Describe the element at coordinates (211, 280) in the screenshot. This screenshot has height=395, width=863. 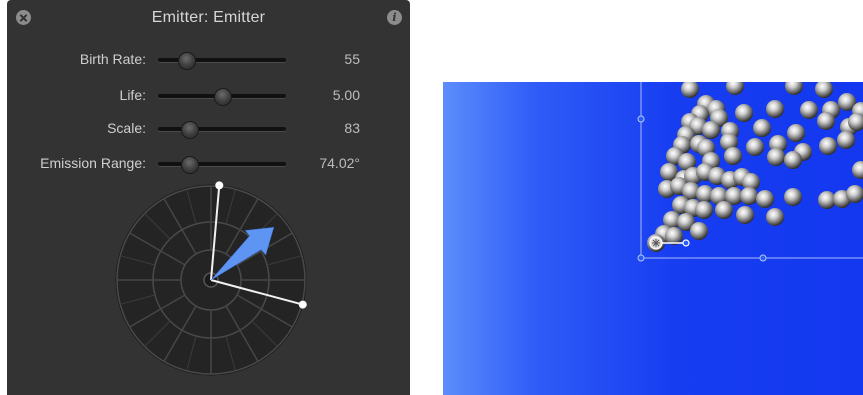
I see `emission-dial` at that location.